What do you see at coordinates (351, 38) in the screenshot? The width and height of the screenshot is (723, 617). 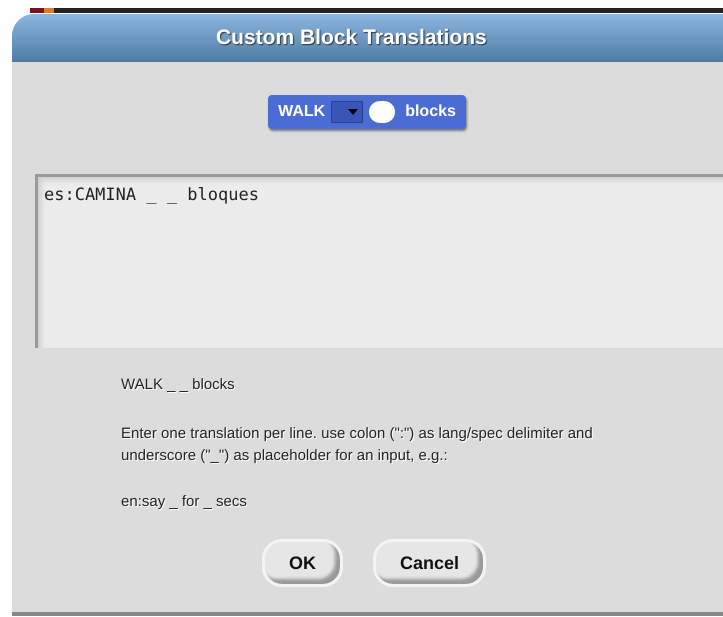 I see `window-title: Custom Block Translations` at bounding box center [351, 38].